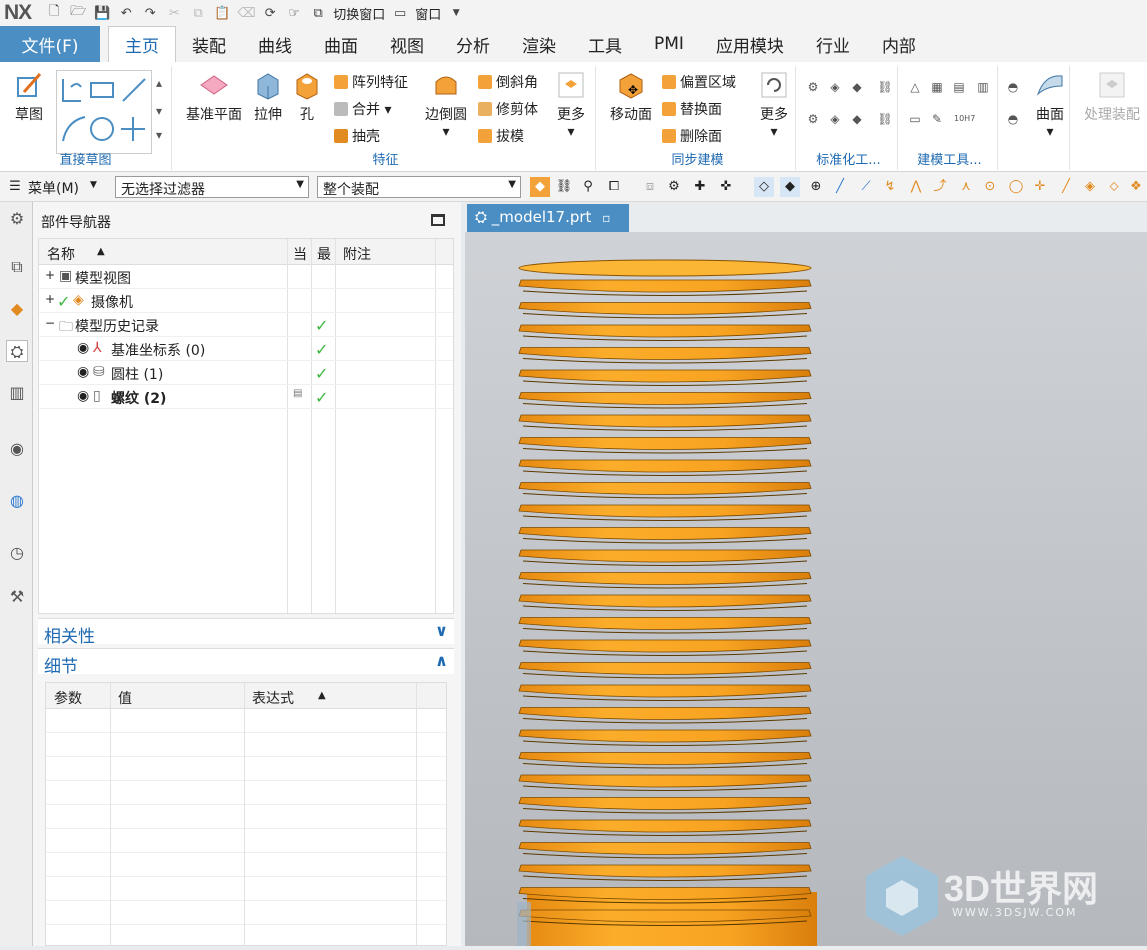 Image resolution: width=1147 pixels, height=950 pixels. What do you see at coordinates (142, 44) in the screenshot?
I see `tab-home: 主页` at bounding box center [142, 44].